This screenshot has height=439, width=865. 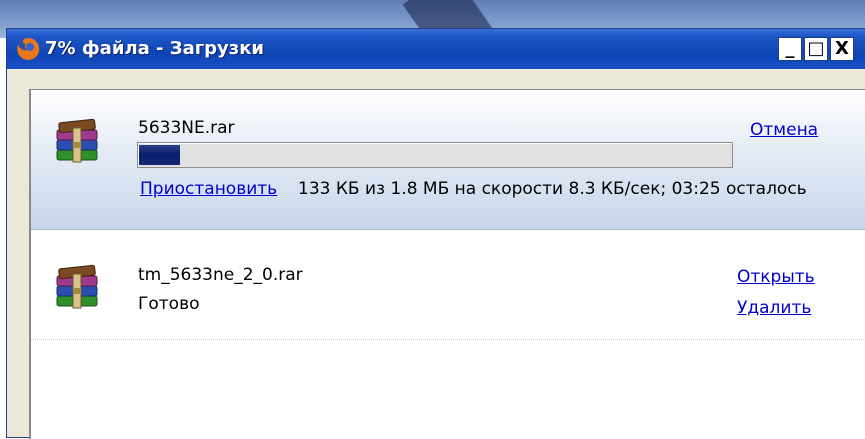 I want to click on delete-link: Удалить, so click(x=774, y=308).